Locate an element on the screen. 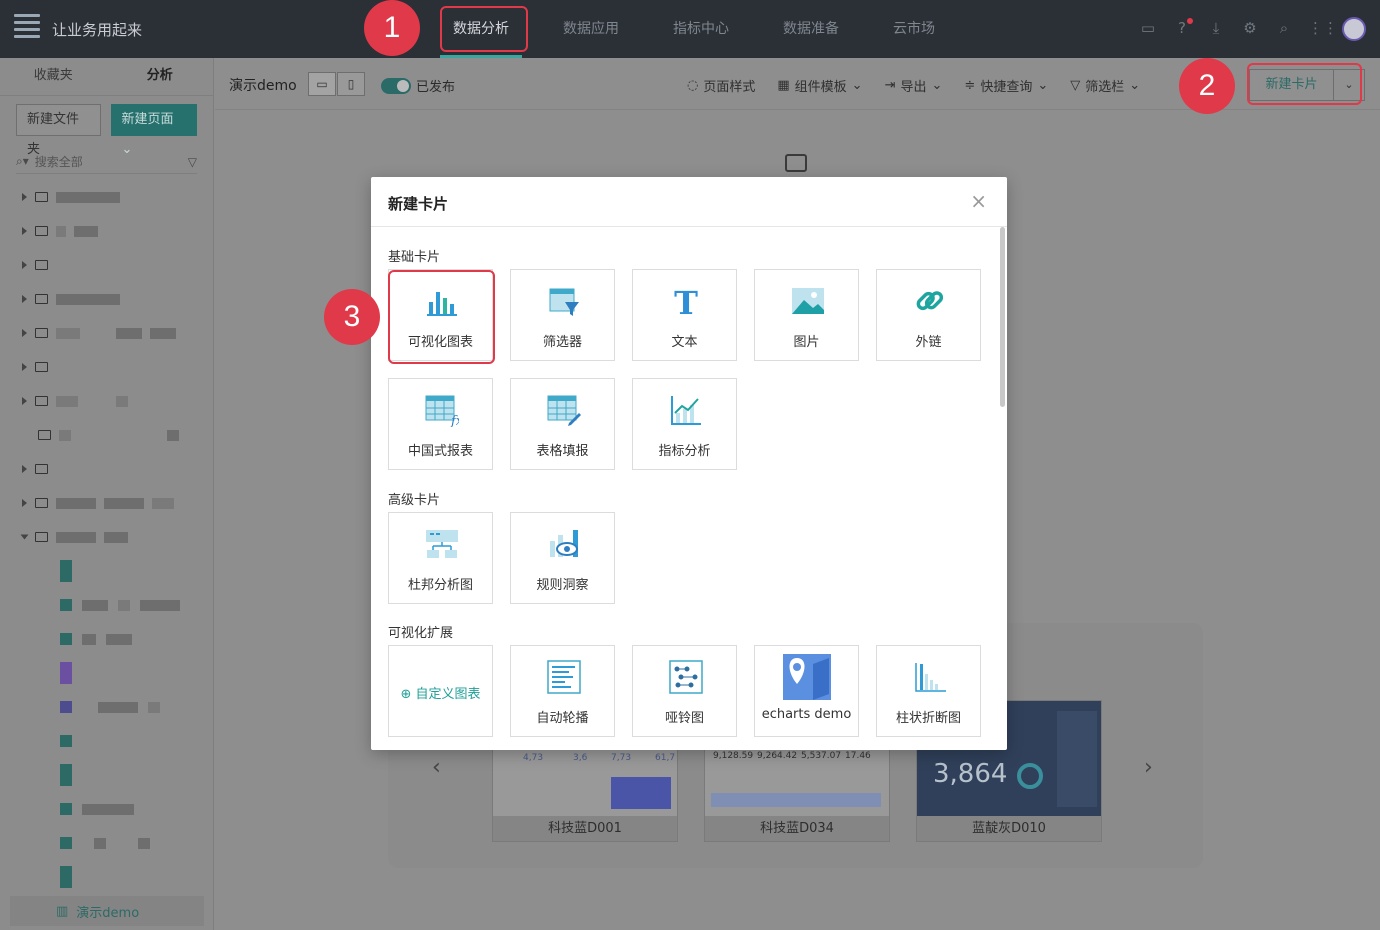  card-label: 筛选器 is located at coordinates (562, 342).